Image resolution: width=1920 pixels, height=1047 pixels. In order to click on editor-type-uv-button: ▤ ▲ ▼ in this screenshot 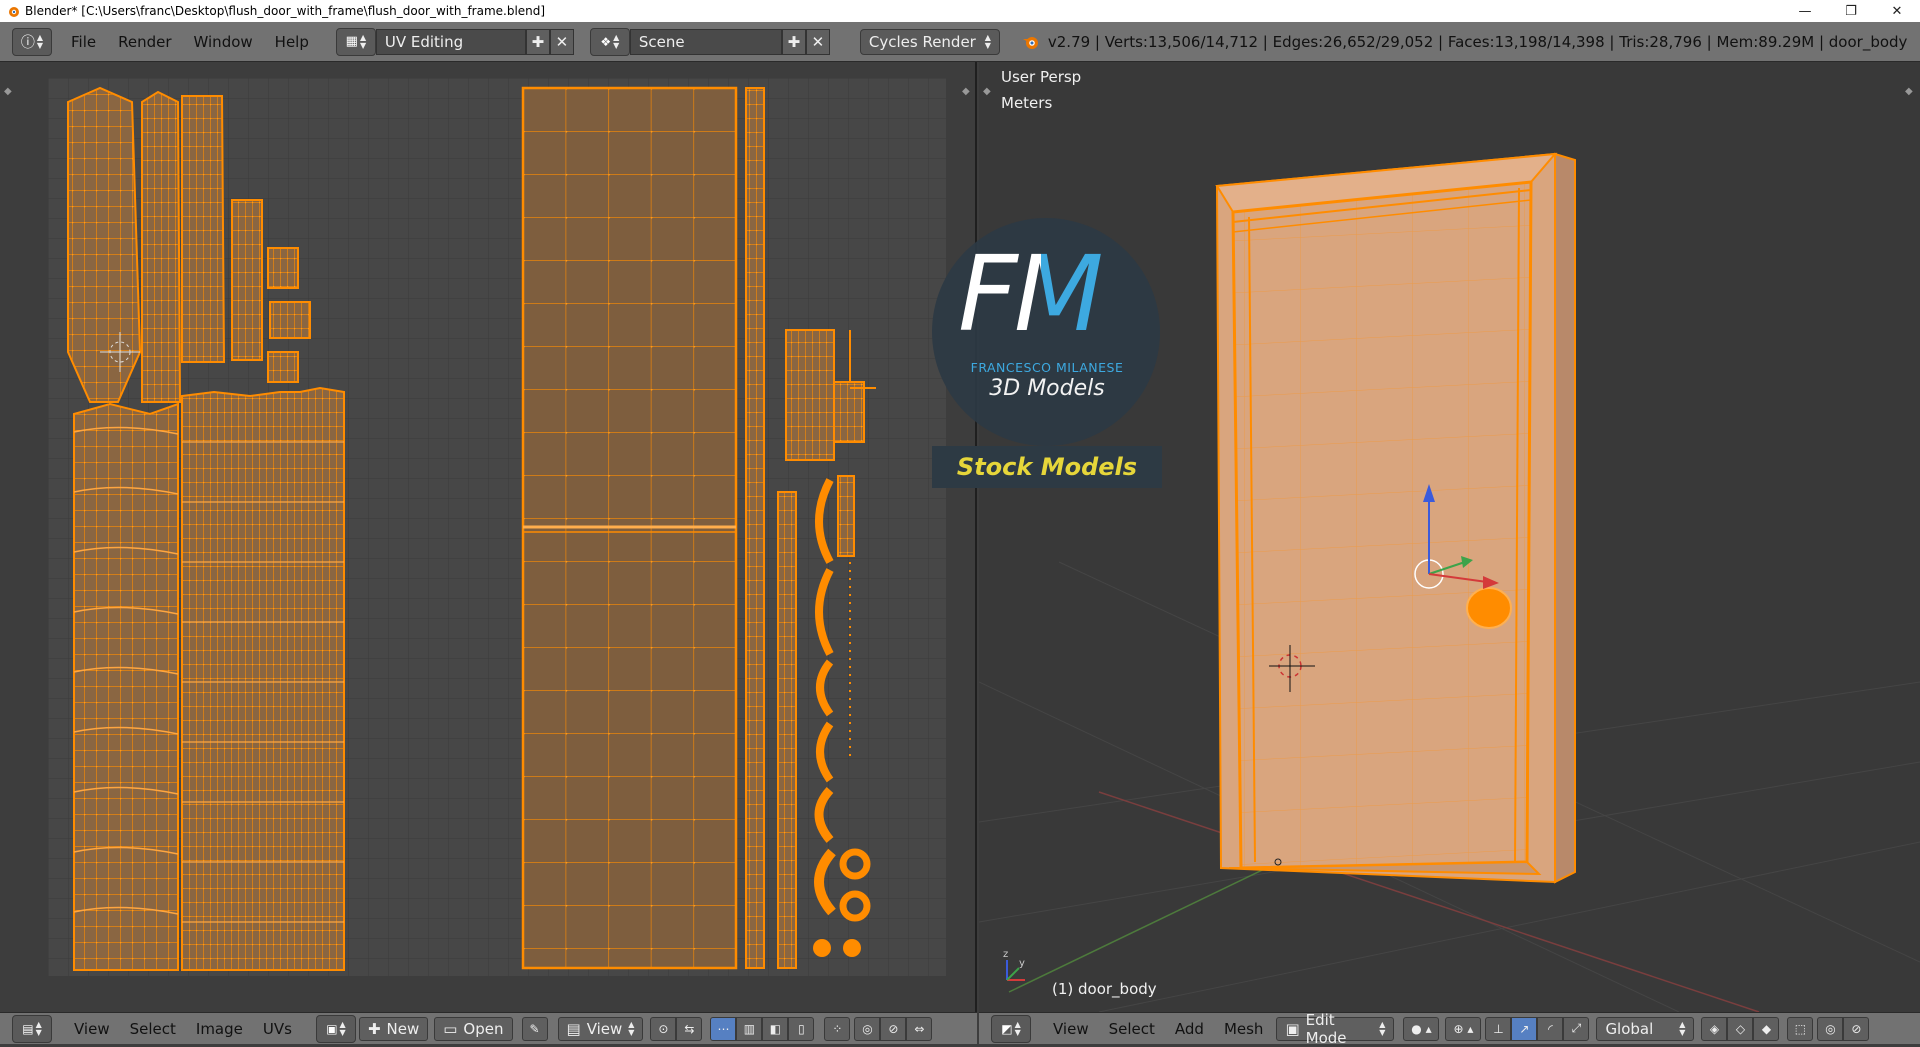, I will do `click(32, 1028)`.